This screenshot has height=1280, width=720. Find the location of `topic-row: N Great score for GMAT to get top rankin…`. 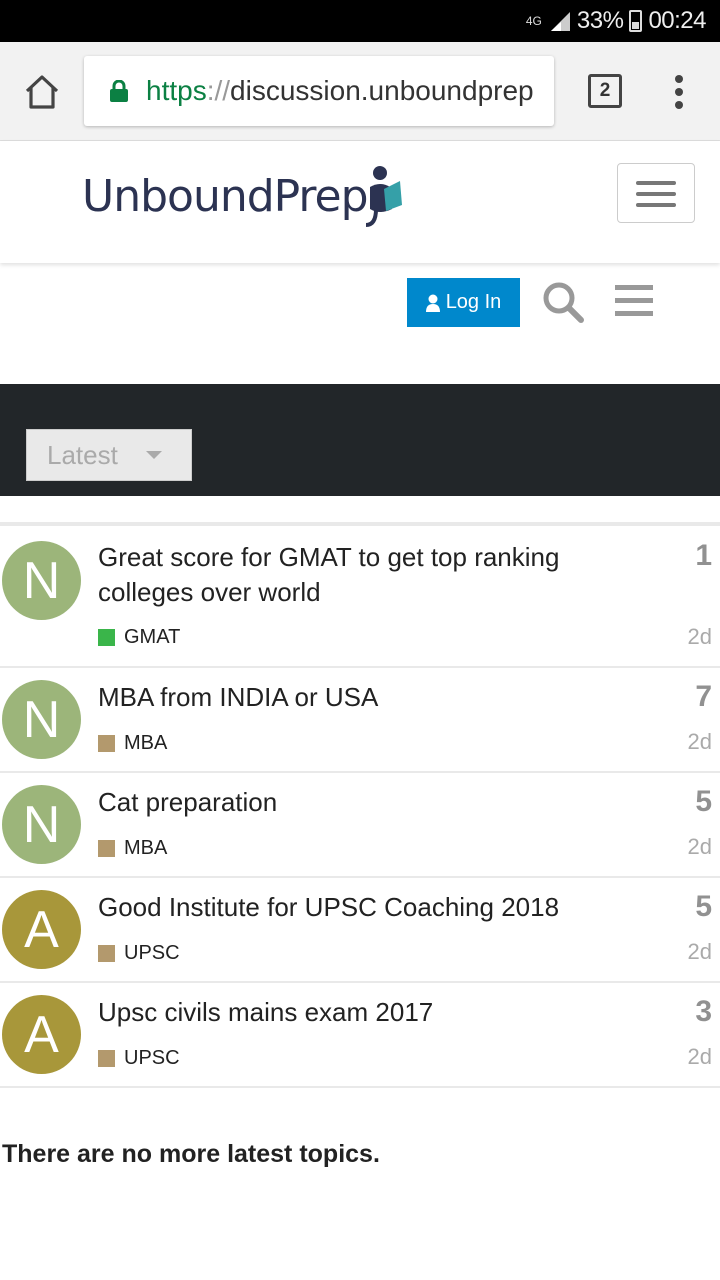

topic-row: N Great score for GMAT to get top rankin… is located at coordinates (360, 597).